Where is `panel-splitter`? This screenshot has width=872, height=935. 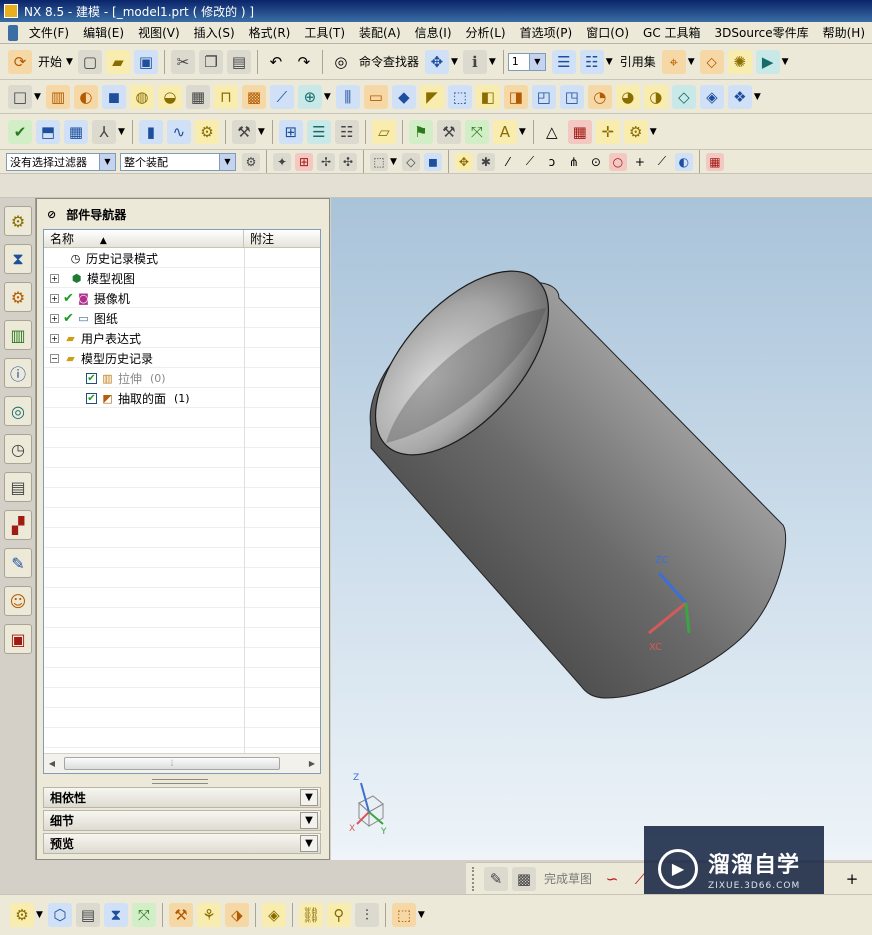 panel-splitter is located at coordinates (180, 781).